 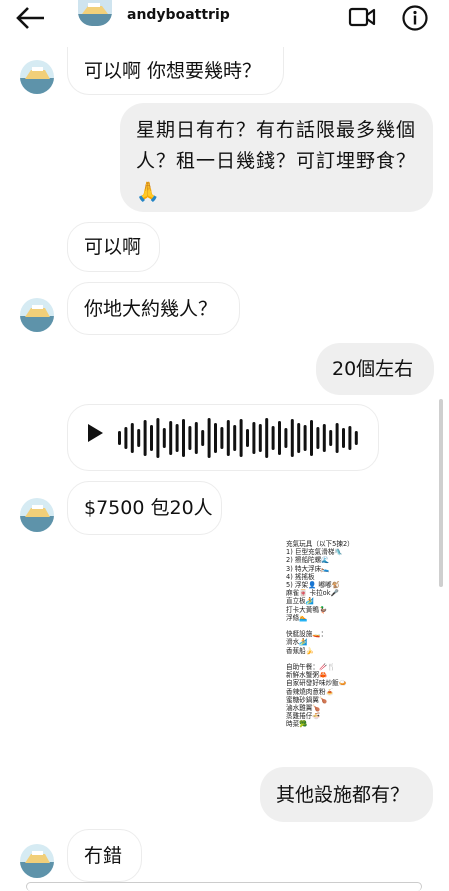 I want to click on message-text: 冇錯, so click(x=103, y=855).